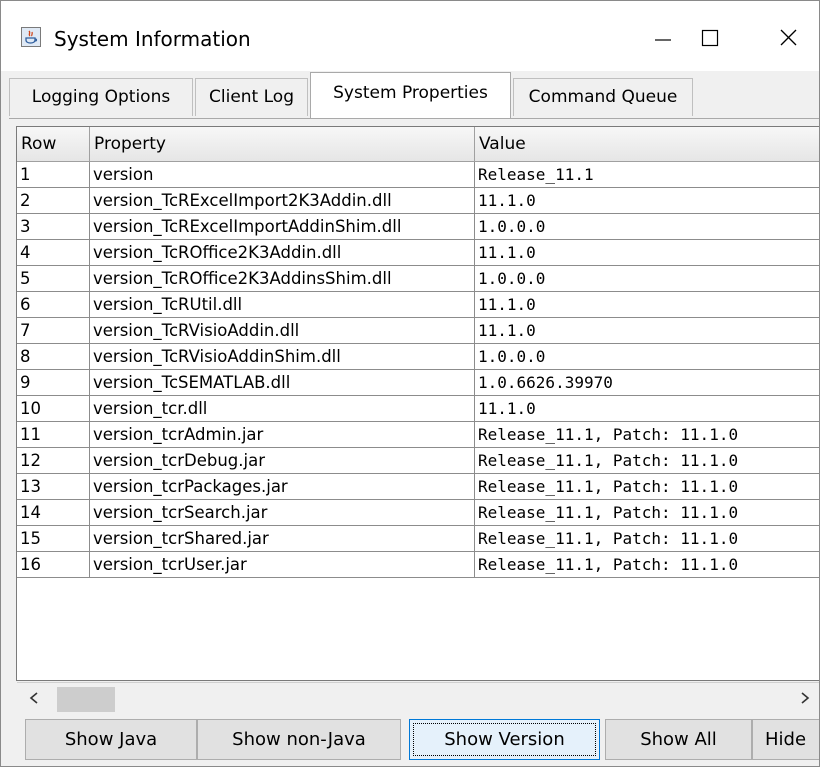  I want to click on minimize-button, so click(663, 37).